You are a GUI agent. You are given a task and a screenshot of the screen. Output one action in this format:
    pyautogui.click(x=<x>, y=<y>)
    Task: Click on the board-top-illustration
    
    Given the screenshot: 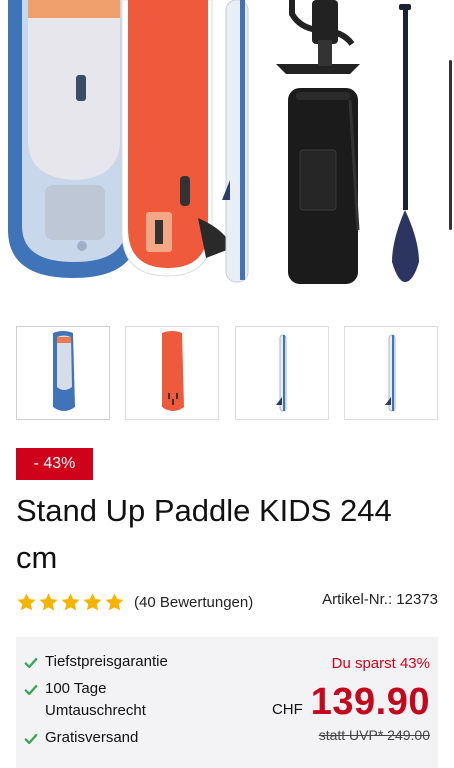 What is the action you would take?
    pyautogui.click(x=73, y=139)
    